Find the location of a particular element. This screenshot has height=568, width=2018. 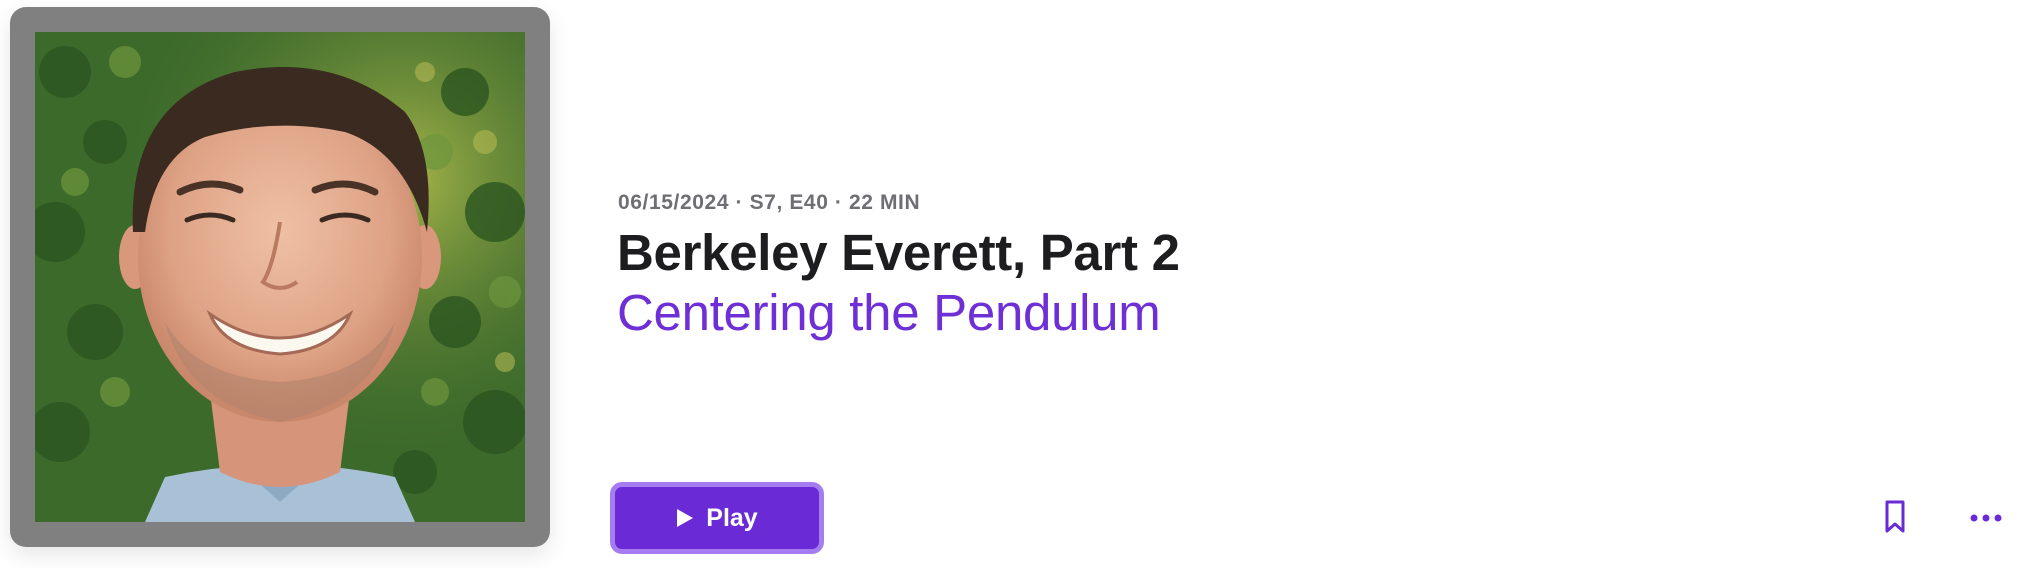

bookmark-icon is located at coordinates (1895, 516).